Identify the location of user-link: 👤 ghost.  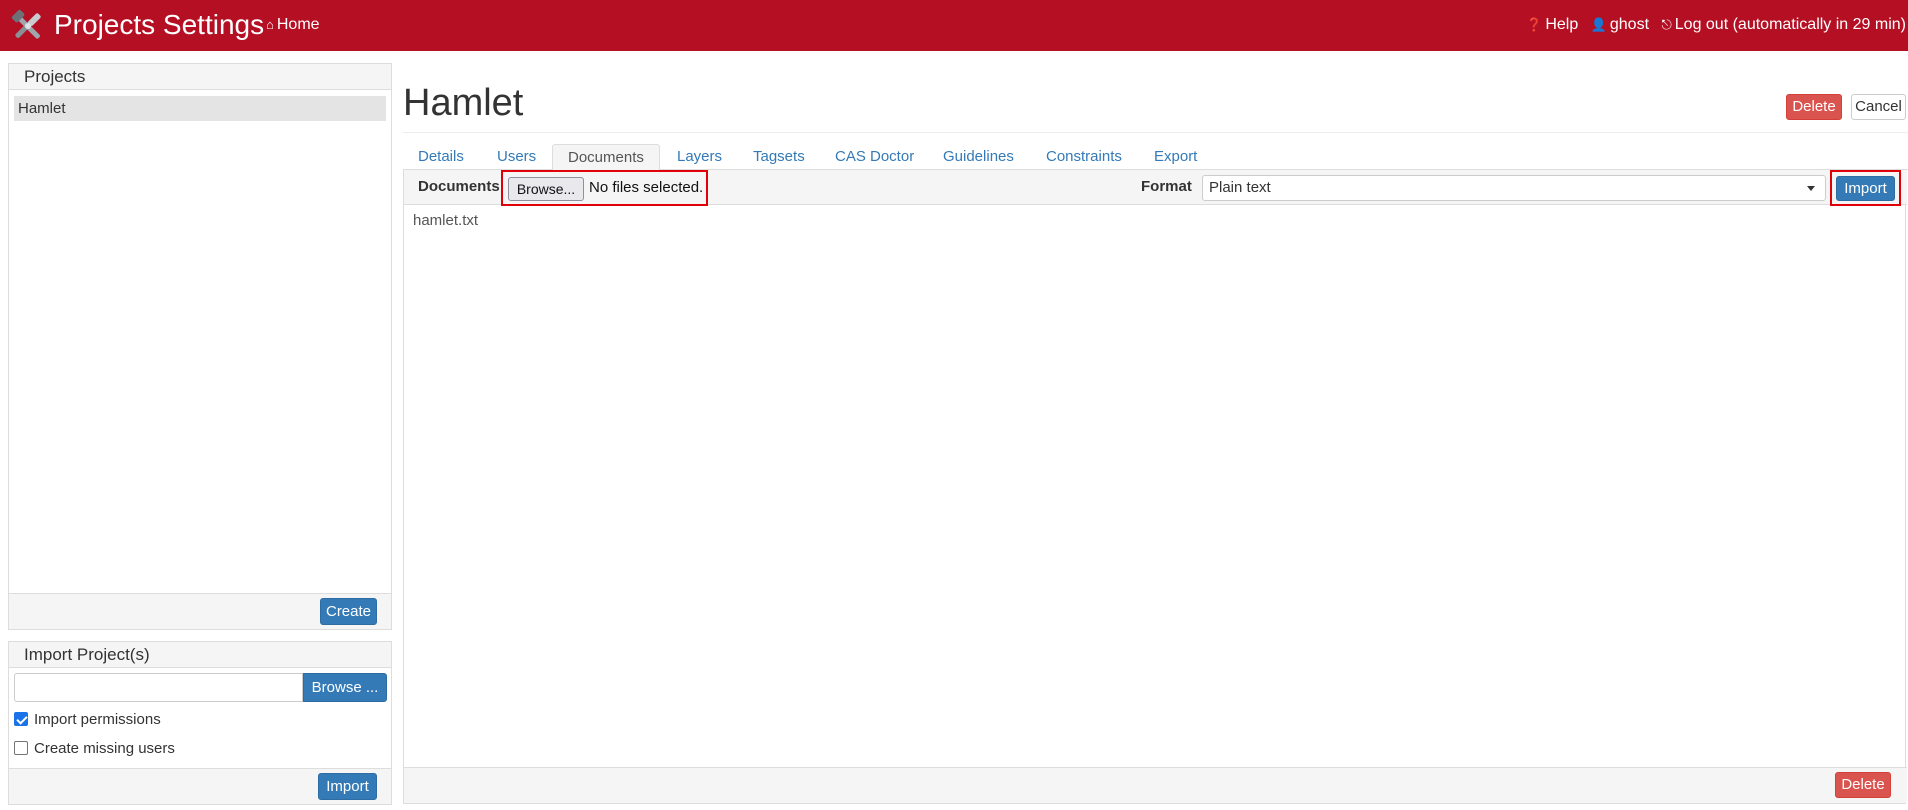
(1620, 24).